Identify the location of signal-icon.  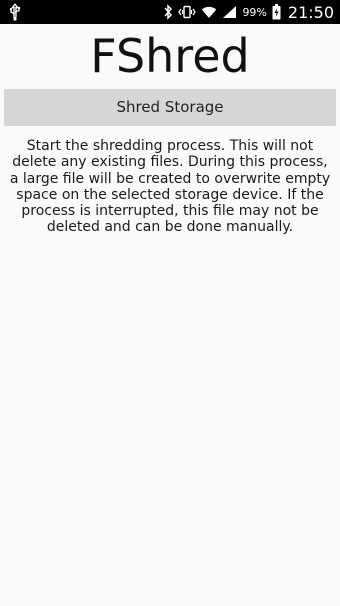
(230, 12).